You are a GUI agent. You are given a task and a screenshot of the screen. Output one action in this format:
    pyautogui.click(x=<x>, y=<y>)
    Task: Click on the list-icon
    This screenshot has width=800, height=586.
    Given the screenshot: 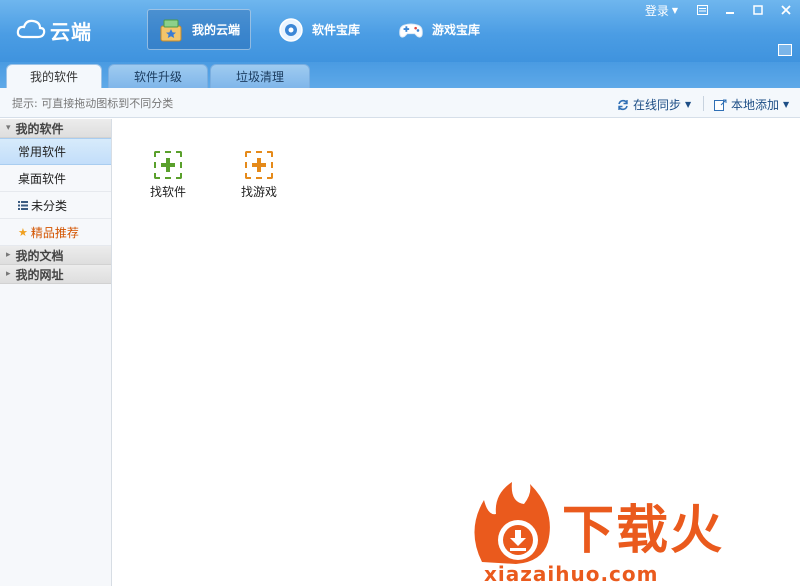 What is the action you would take?
    pyautogui.click(x=23, y=205)
    